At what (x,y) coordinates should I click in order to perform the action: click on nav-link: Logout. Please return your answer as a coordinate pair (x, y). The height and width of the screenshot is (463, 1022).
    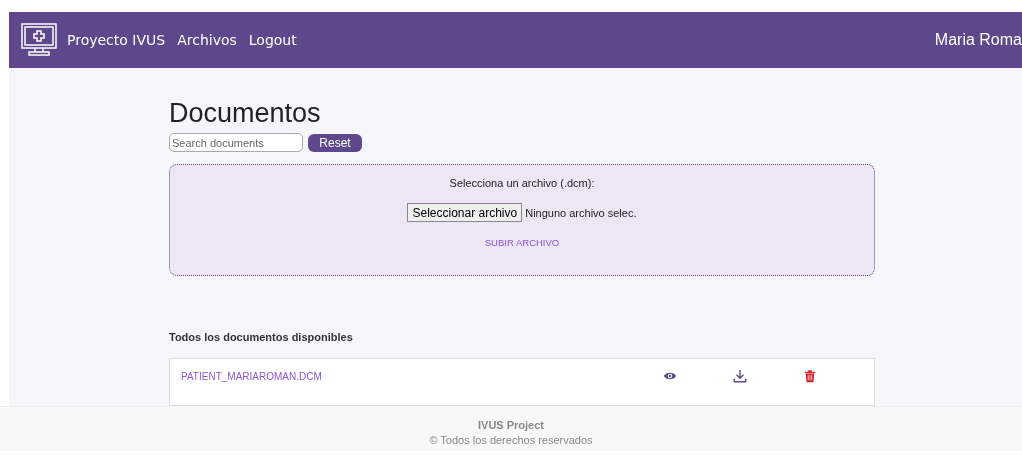
    Looking at the image, I should click on (272, 40).